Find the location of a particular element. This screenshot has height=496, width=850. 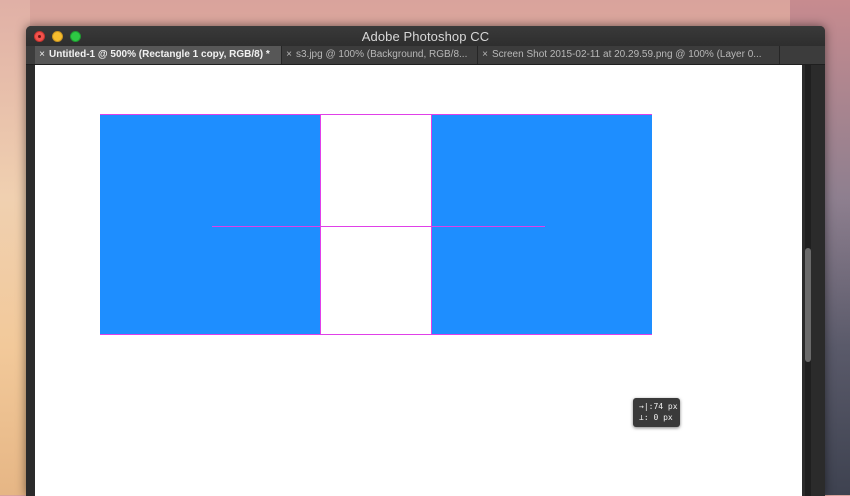

window-title: Adobe Photoshop CC is located at coordinates (425, 36).